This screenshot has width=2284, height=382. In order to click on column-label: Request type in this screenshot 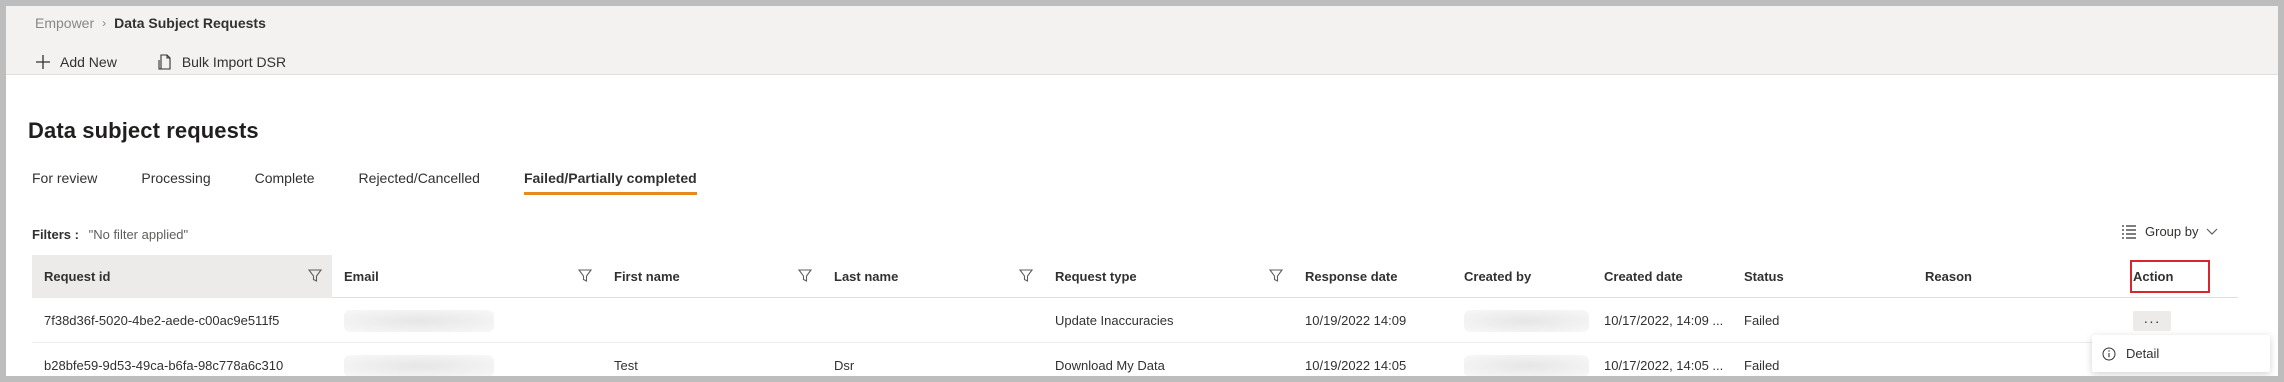, I will do `click(1096, 276)`.